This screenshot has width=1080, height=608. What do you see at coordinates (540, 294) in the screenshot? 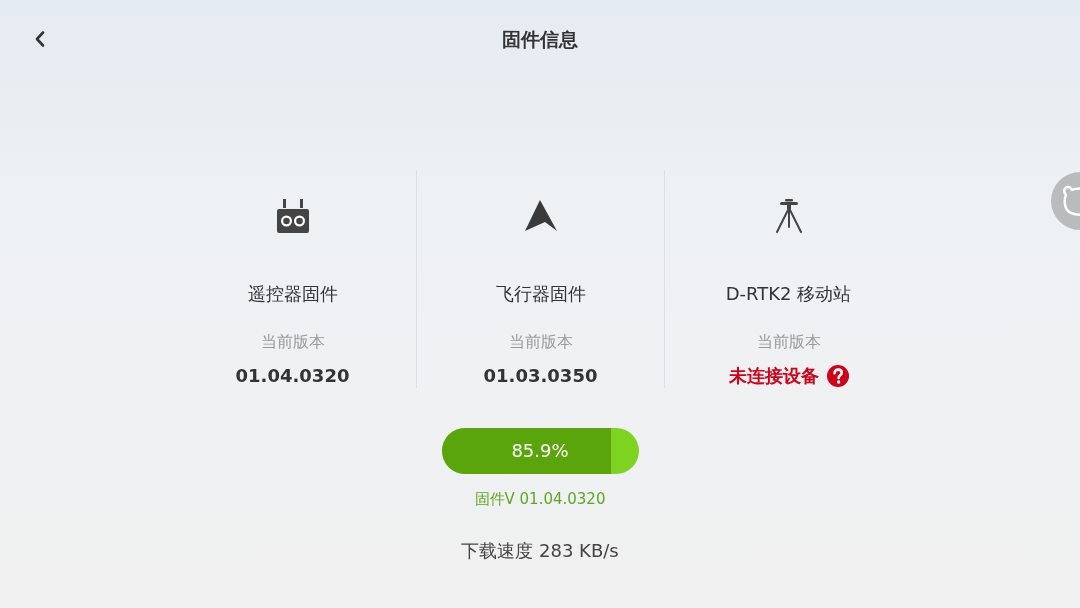
I see `module-name: 飞行器固件` at bounding box center [540, 294].